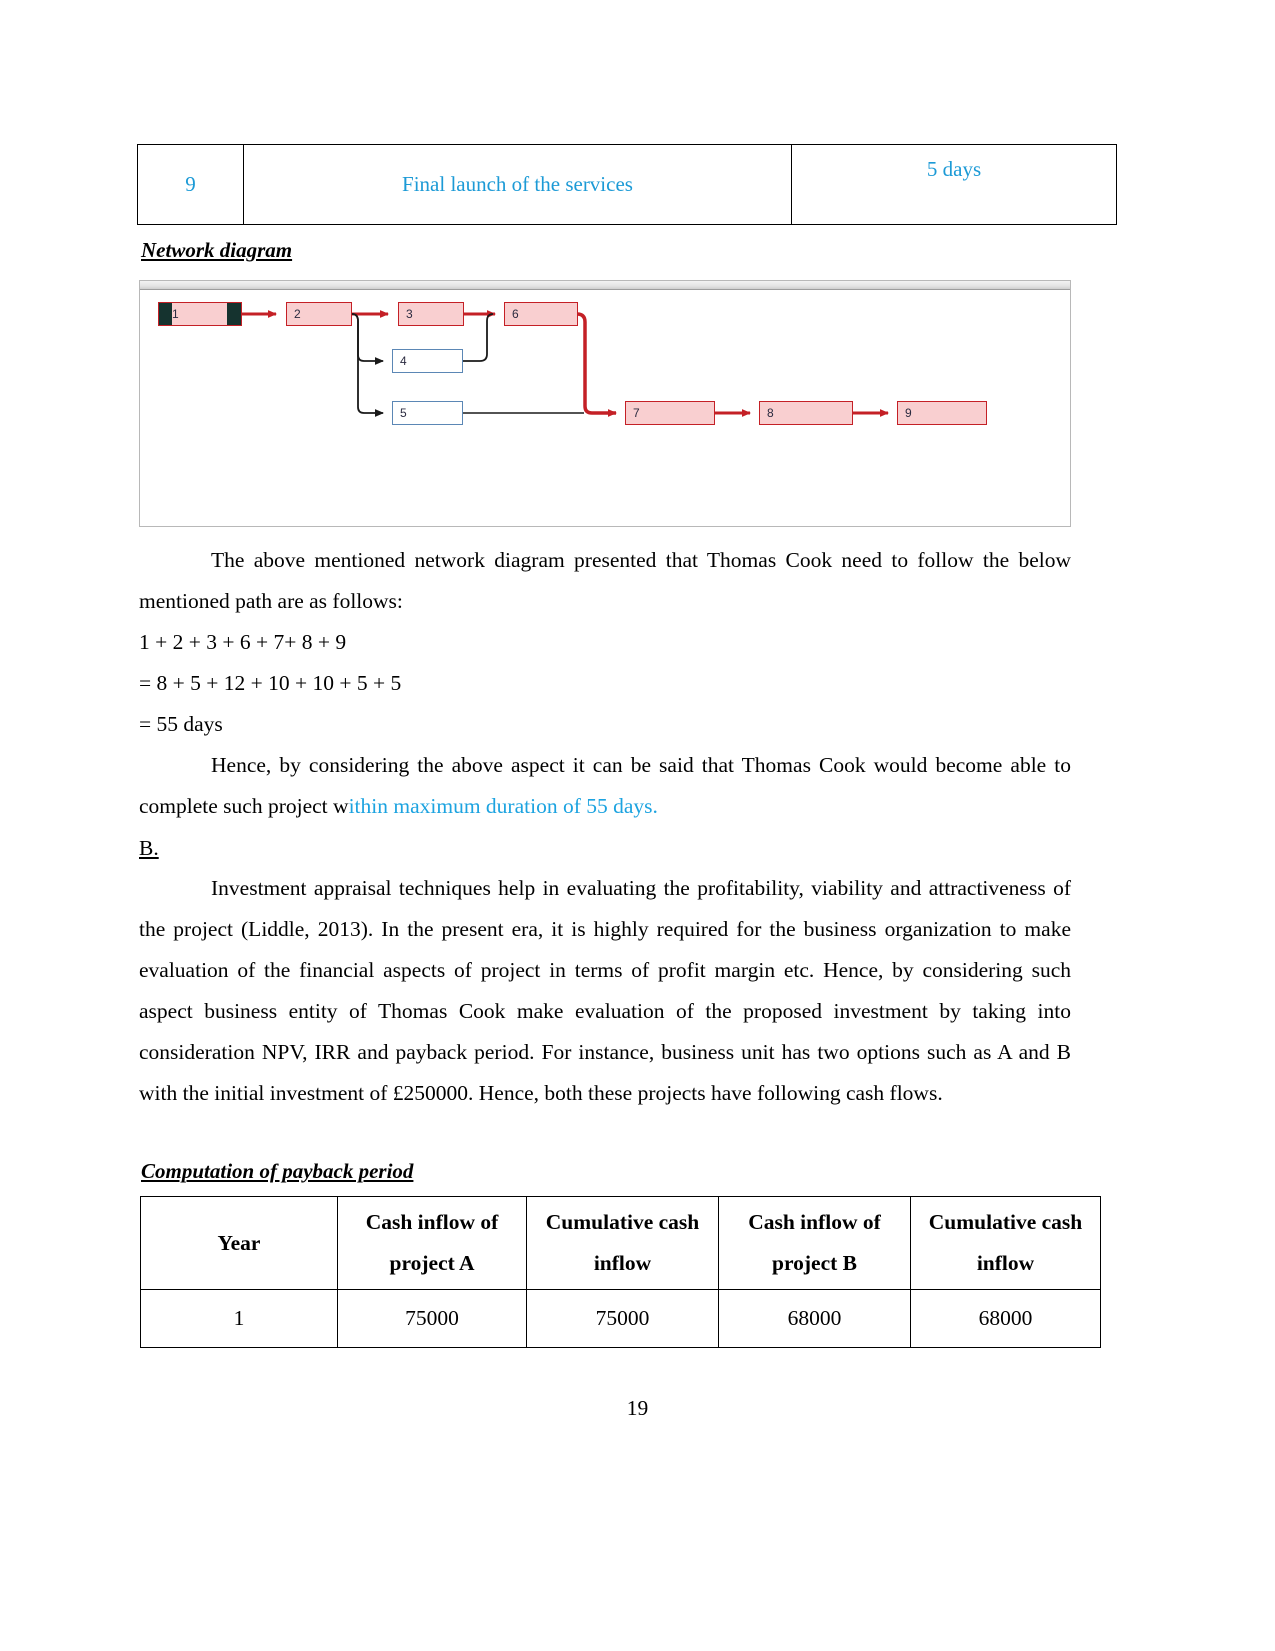 Image resolution: width=1275 pixels, height=1651 pixels. What do you see at coordinates (403, 413) in the screenshot?
I see `diagram-node-5-label: 5` at bounding box center [403, 413].